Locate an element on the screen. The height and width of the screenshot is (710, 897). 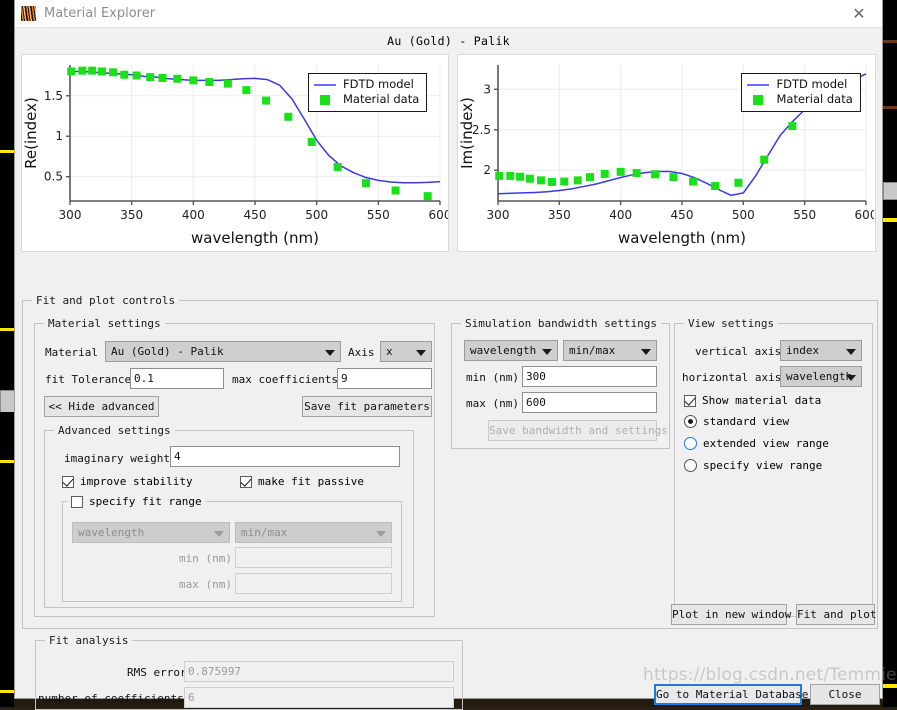
bandwidth-mode-dropdown: min/max is located at coordinates (610, 350).